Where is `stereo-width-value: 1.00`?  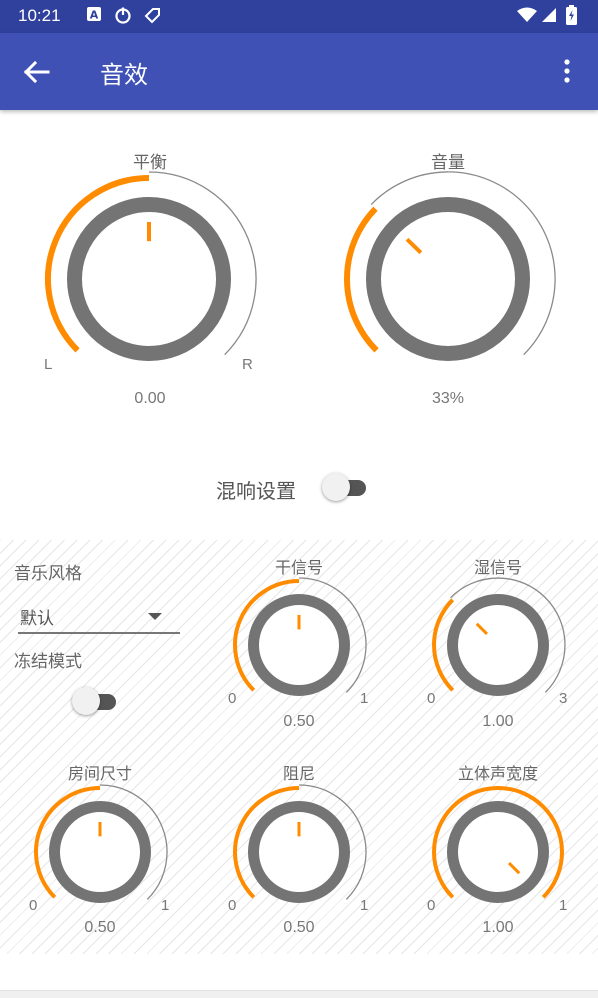 stereo-width-value: 1.00 is located at coordinates (498, 927).